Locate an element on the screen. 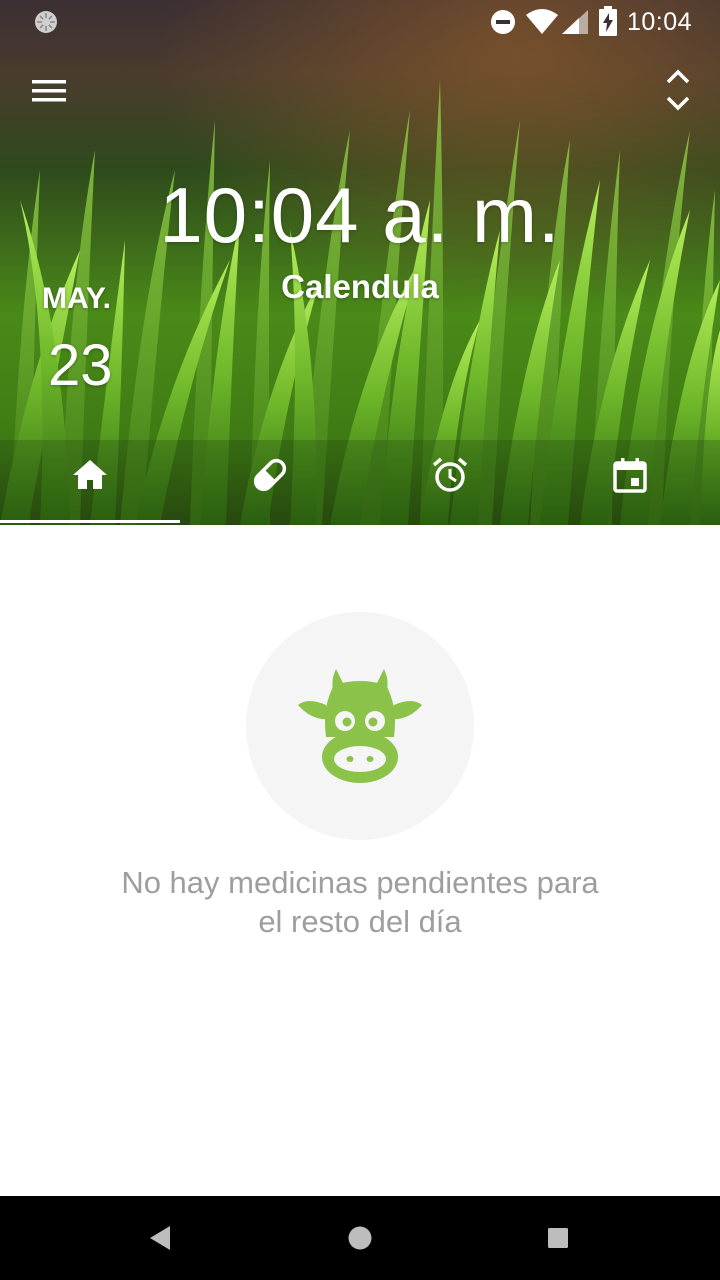  tab-bar is located at coordinates (360, 477).